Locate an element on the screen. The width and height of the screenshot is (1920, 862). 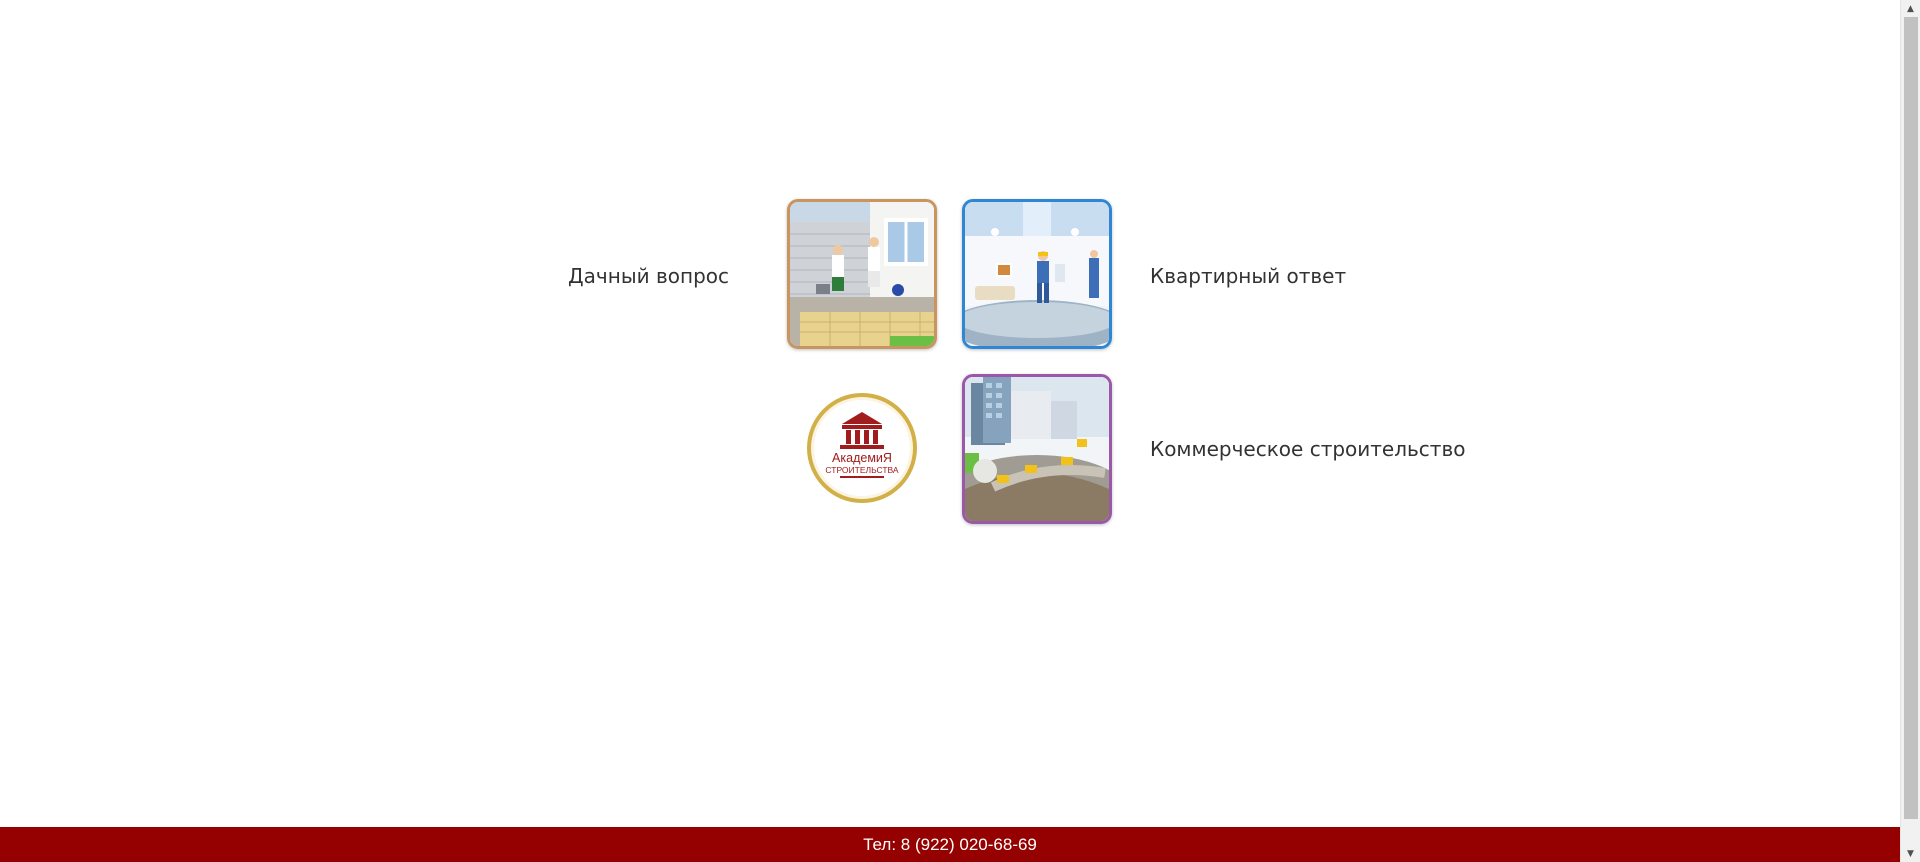
academy-logo-emblem: АкадемиЯ СТРОИТЕЛЬСТВА is located at coordinates (862, 448).